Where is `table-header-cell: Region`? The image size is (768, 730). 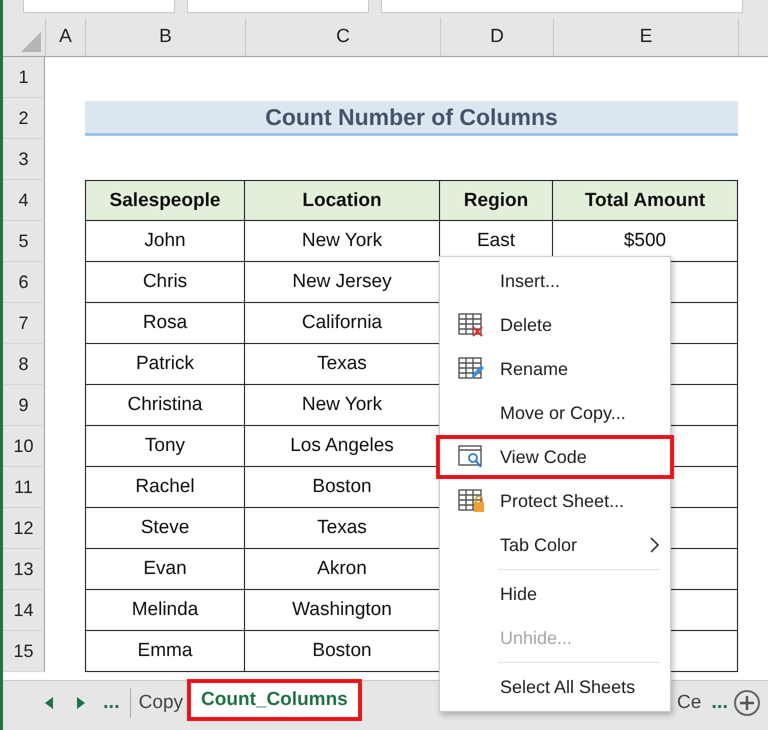
table-header-cell: Region is located at coordinates (496, 200).